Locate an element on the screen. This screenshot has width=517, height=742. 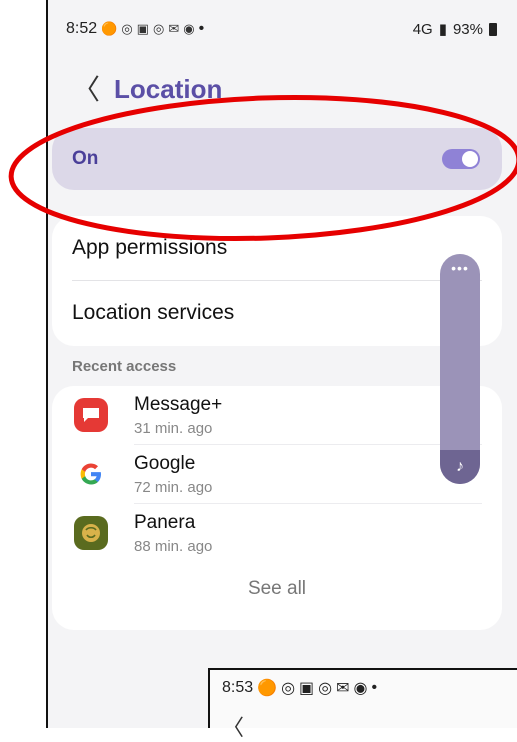
app-name: Google is located at coordinates (165, 463).